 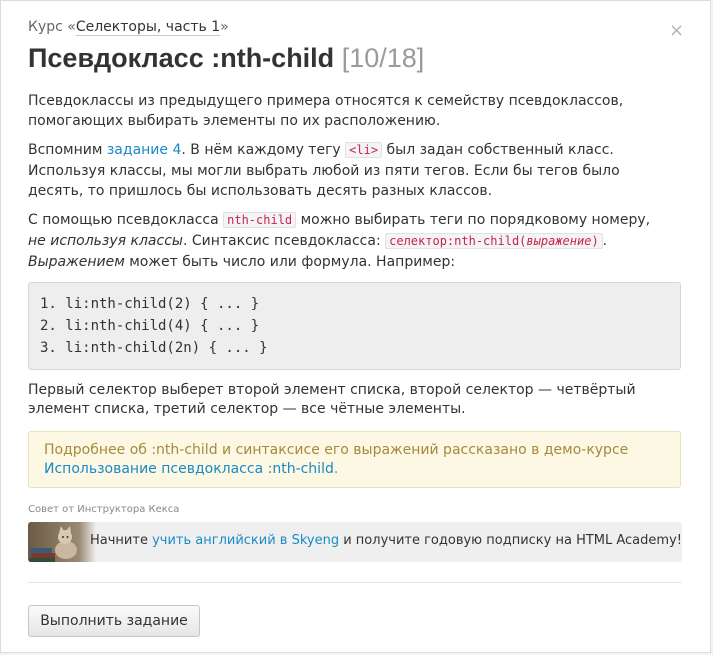 I want to click on recall-text-2: . В нём каждому тегу, so click(x=263, y=150).